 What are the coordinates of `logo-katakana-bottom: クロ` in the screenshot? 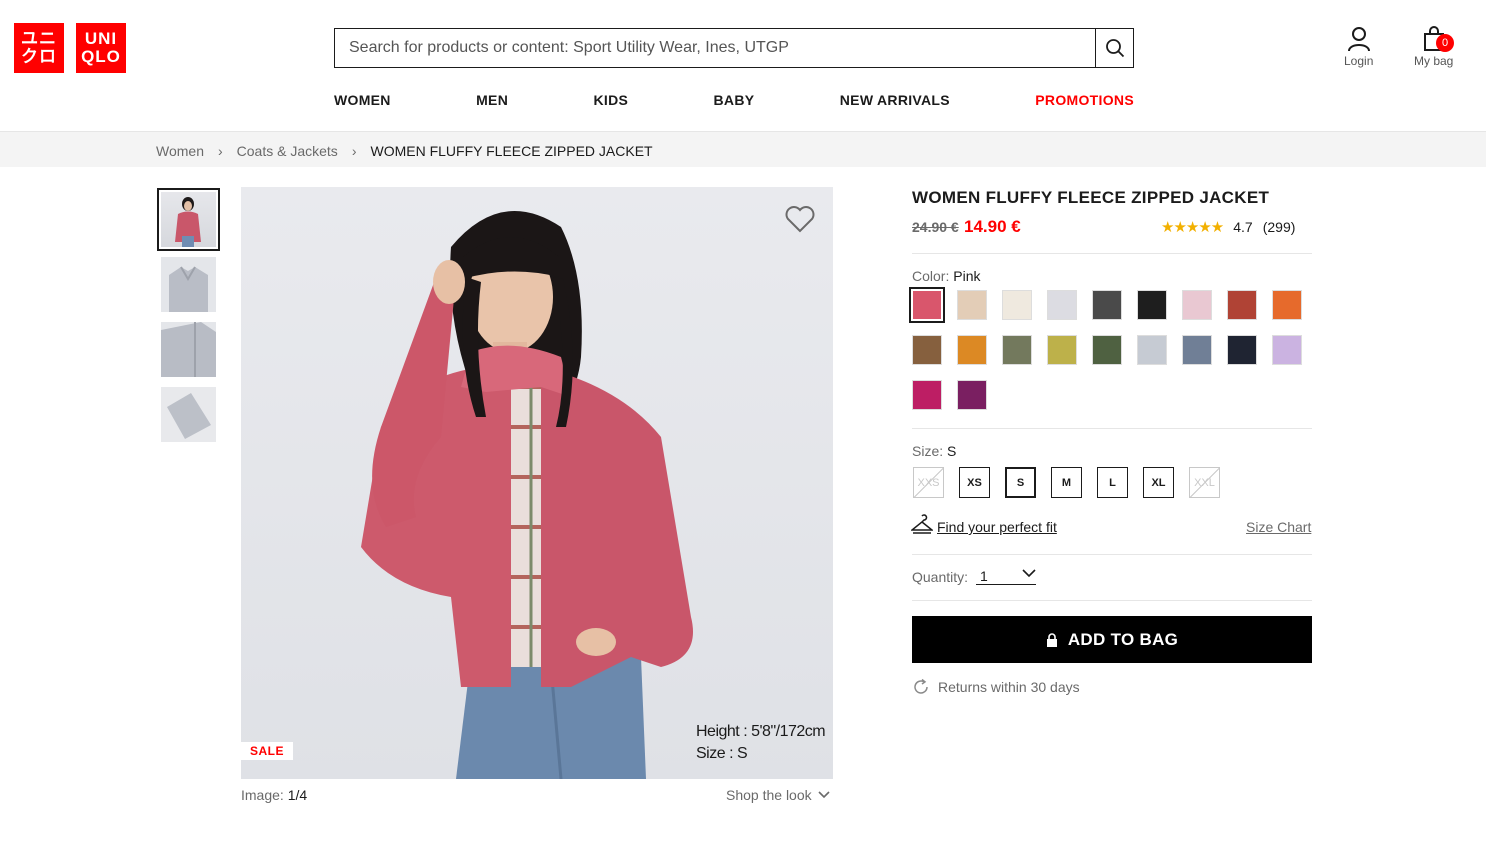 It's located at (39, 56).